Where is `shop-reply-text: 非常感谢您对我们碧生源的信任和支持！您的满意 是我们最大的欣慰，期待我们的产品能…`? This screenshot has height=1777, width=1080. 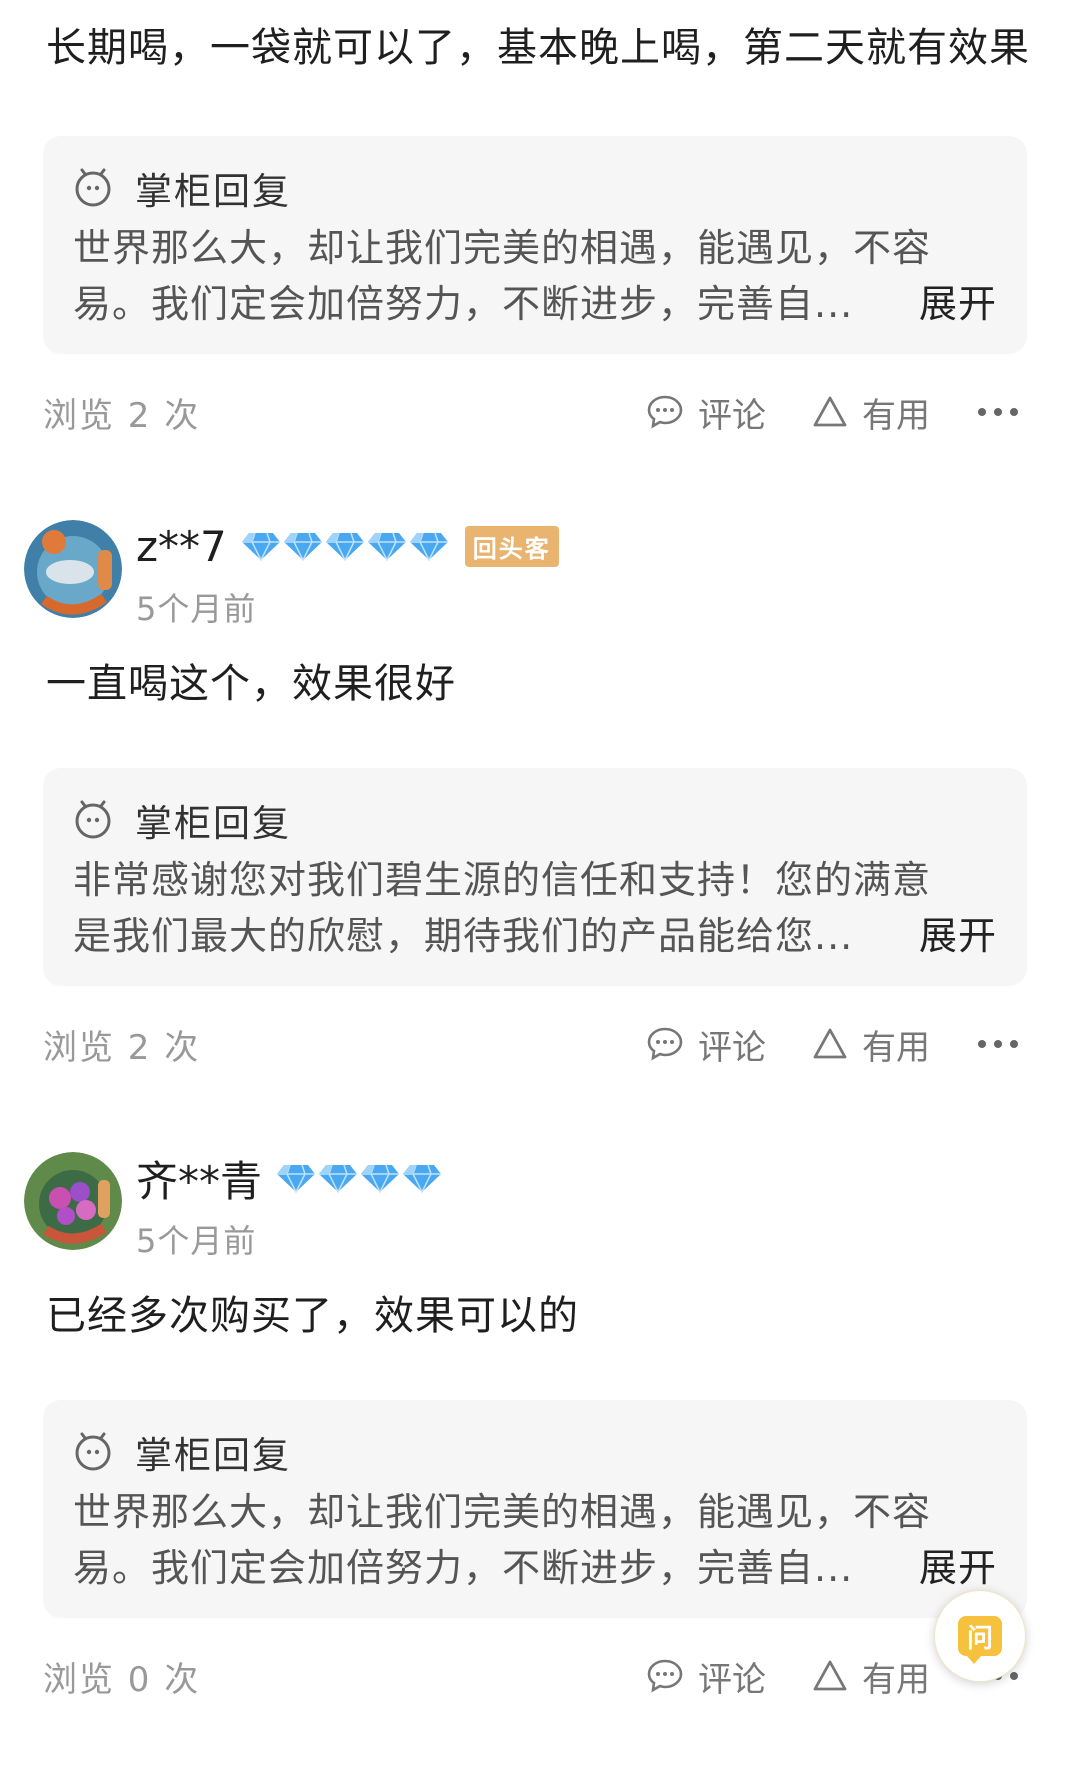
shop-reply-text: 非常感谢您对我们碧生源的信任和支持！您的满意 是我们最大的欣慰，期待我们的产品能… is located at coordinates (535, 908).